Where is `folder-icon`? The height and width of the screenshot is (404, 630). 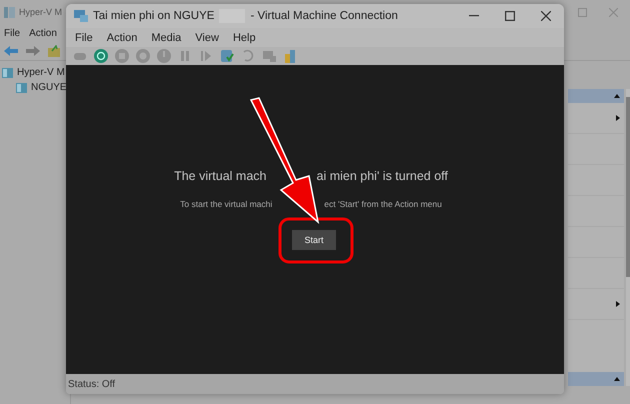
folder-icon is located at coordinates (54, 51).